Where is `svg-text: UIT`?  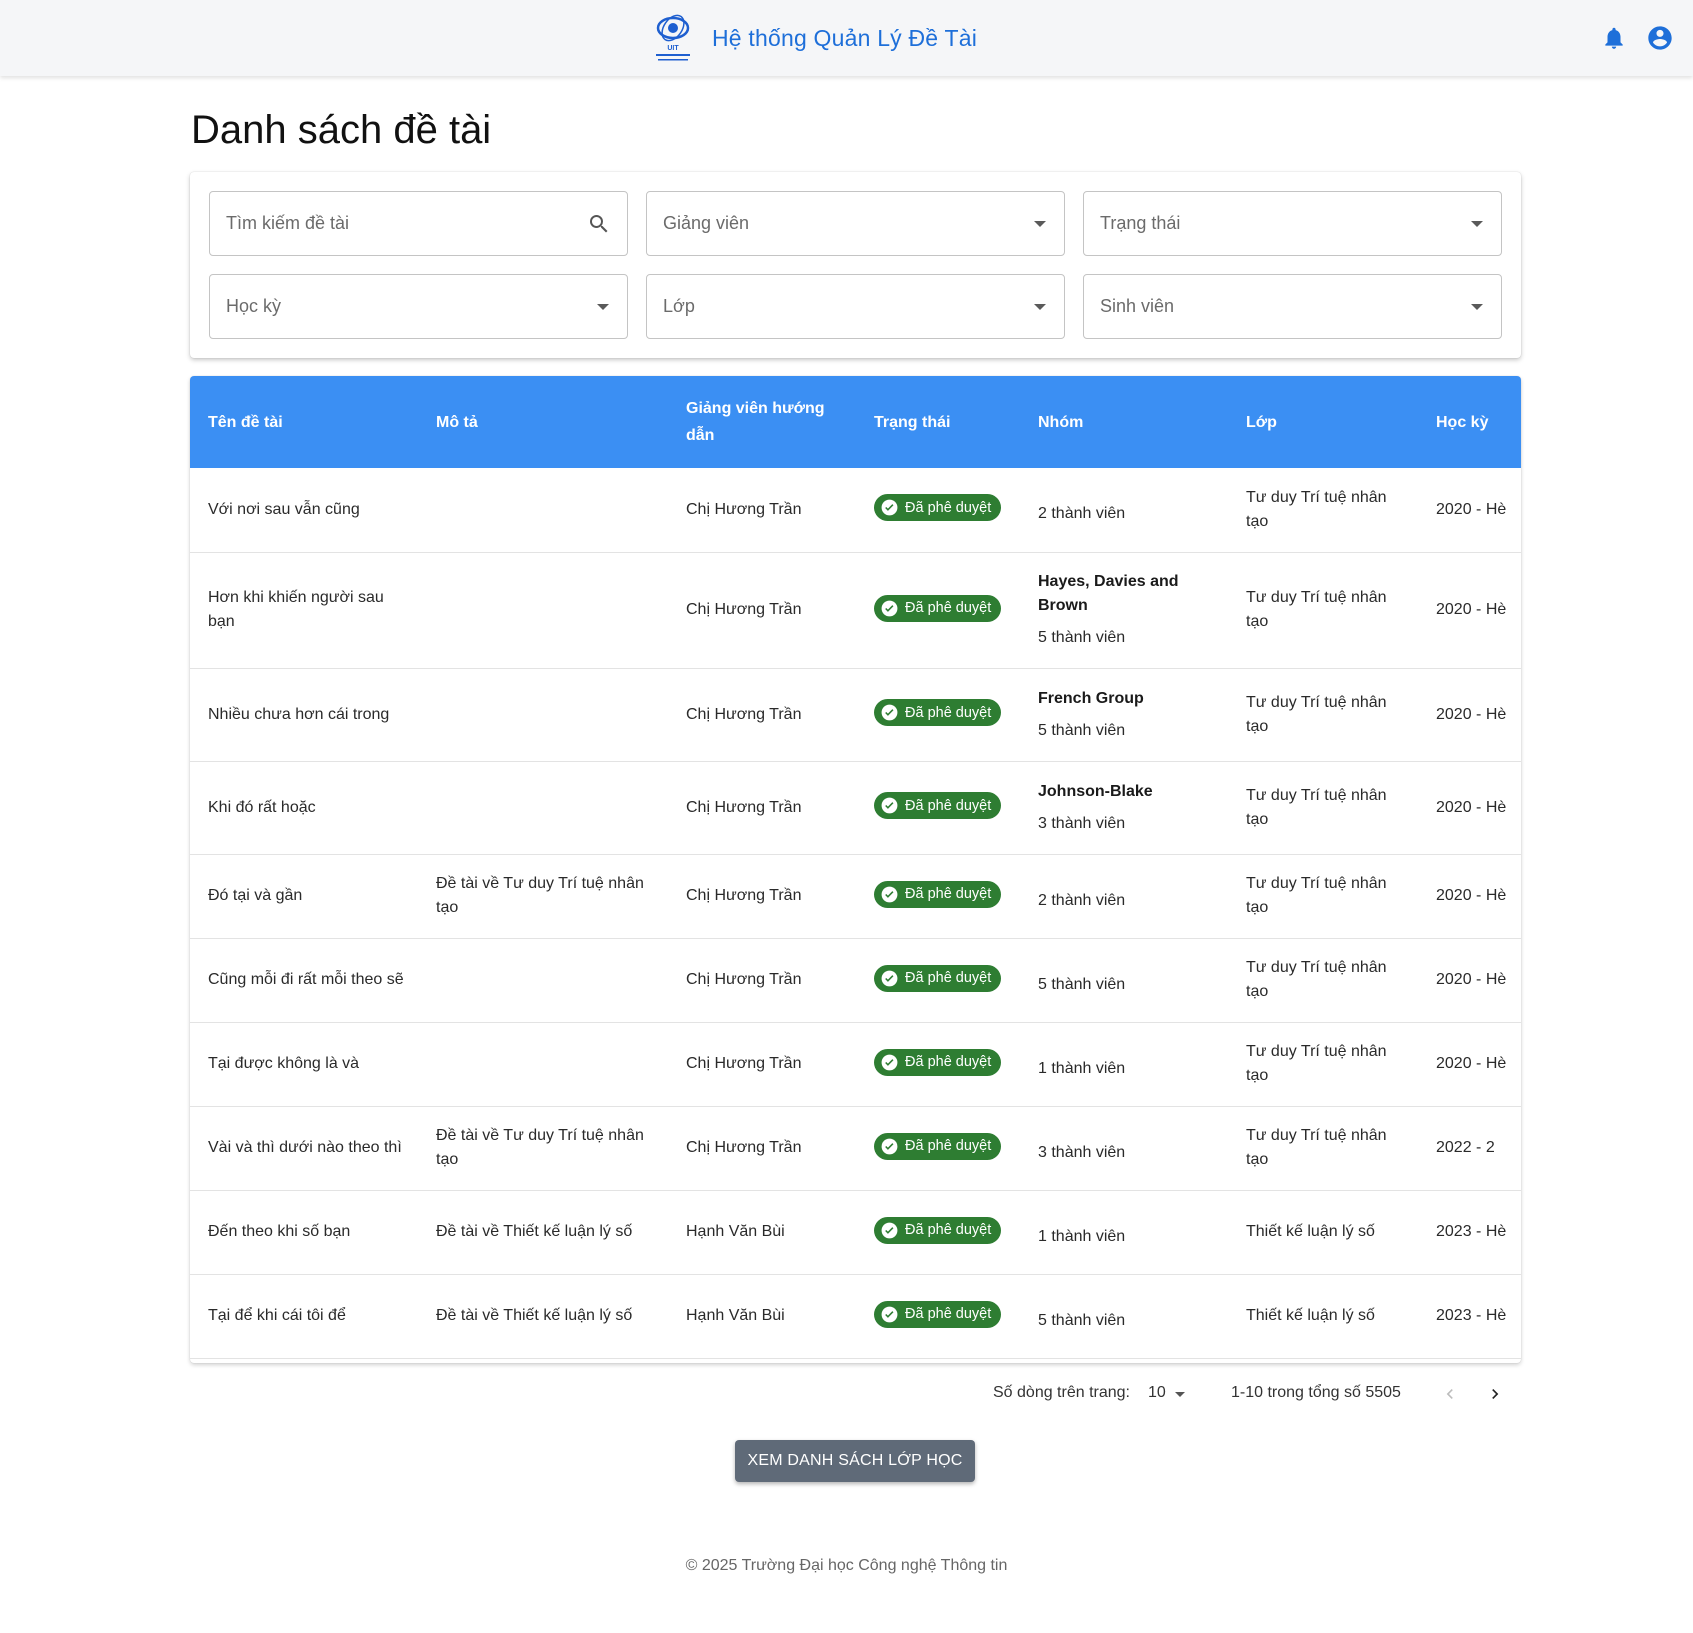
svg-text: UIT is located at coordinates (673, 48).